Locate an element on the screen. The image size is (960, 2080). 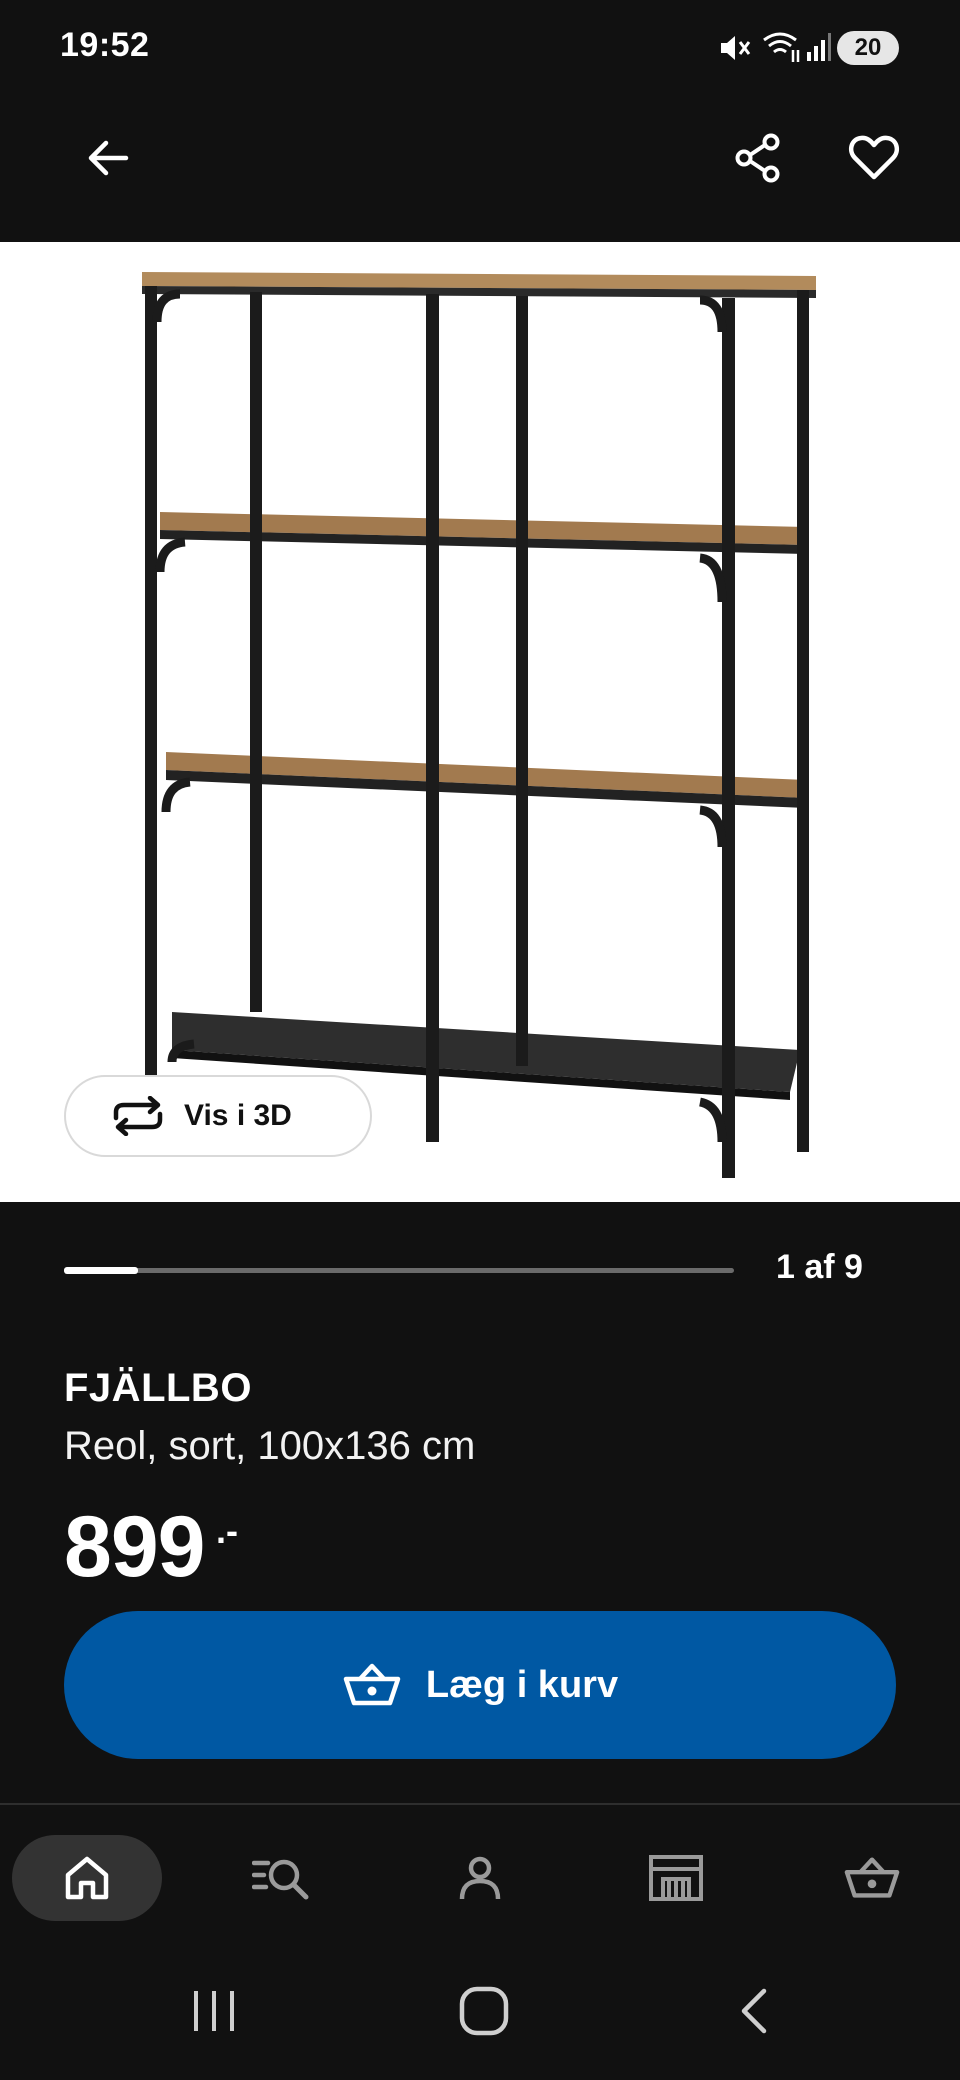
cart-basket-icon is located at coordinates (872, 1877).